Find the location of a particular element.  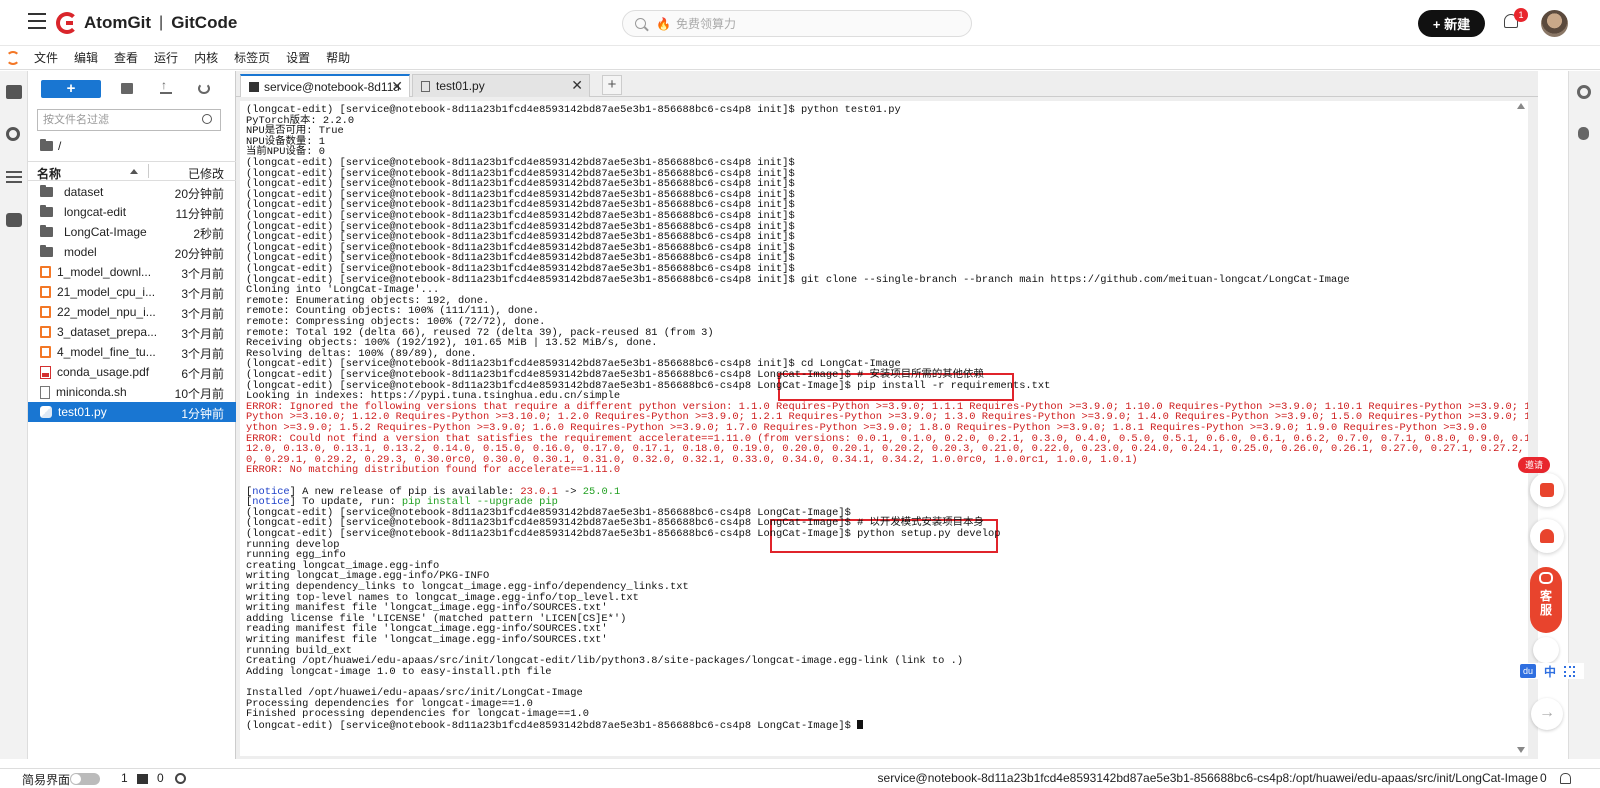

ime-language: 中 is located at coordinates (1550, 671).